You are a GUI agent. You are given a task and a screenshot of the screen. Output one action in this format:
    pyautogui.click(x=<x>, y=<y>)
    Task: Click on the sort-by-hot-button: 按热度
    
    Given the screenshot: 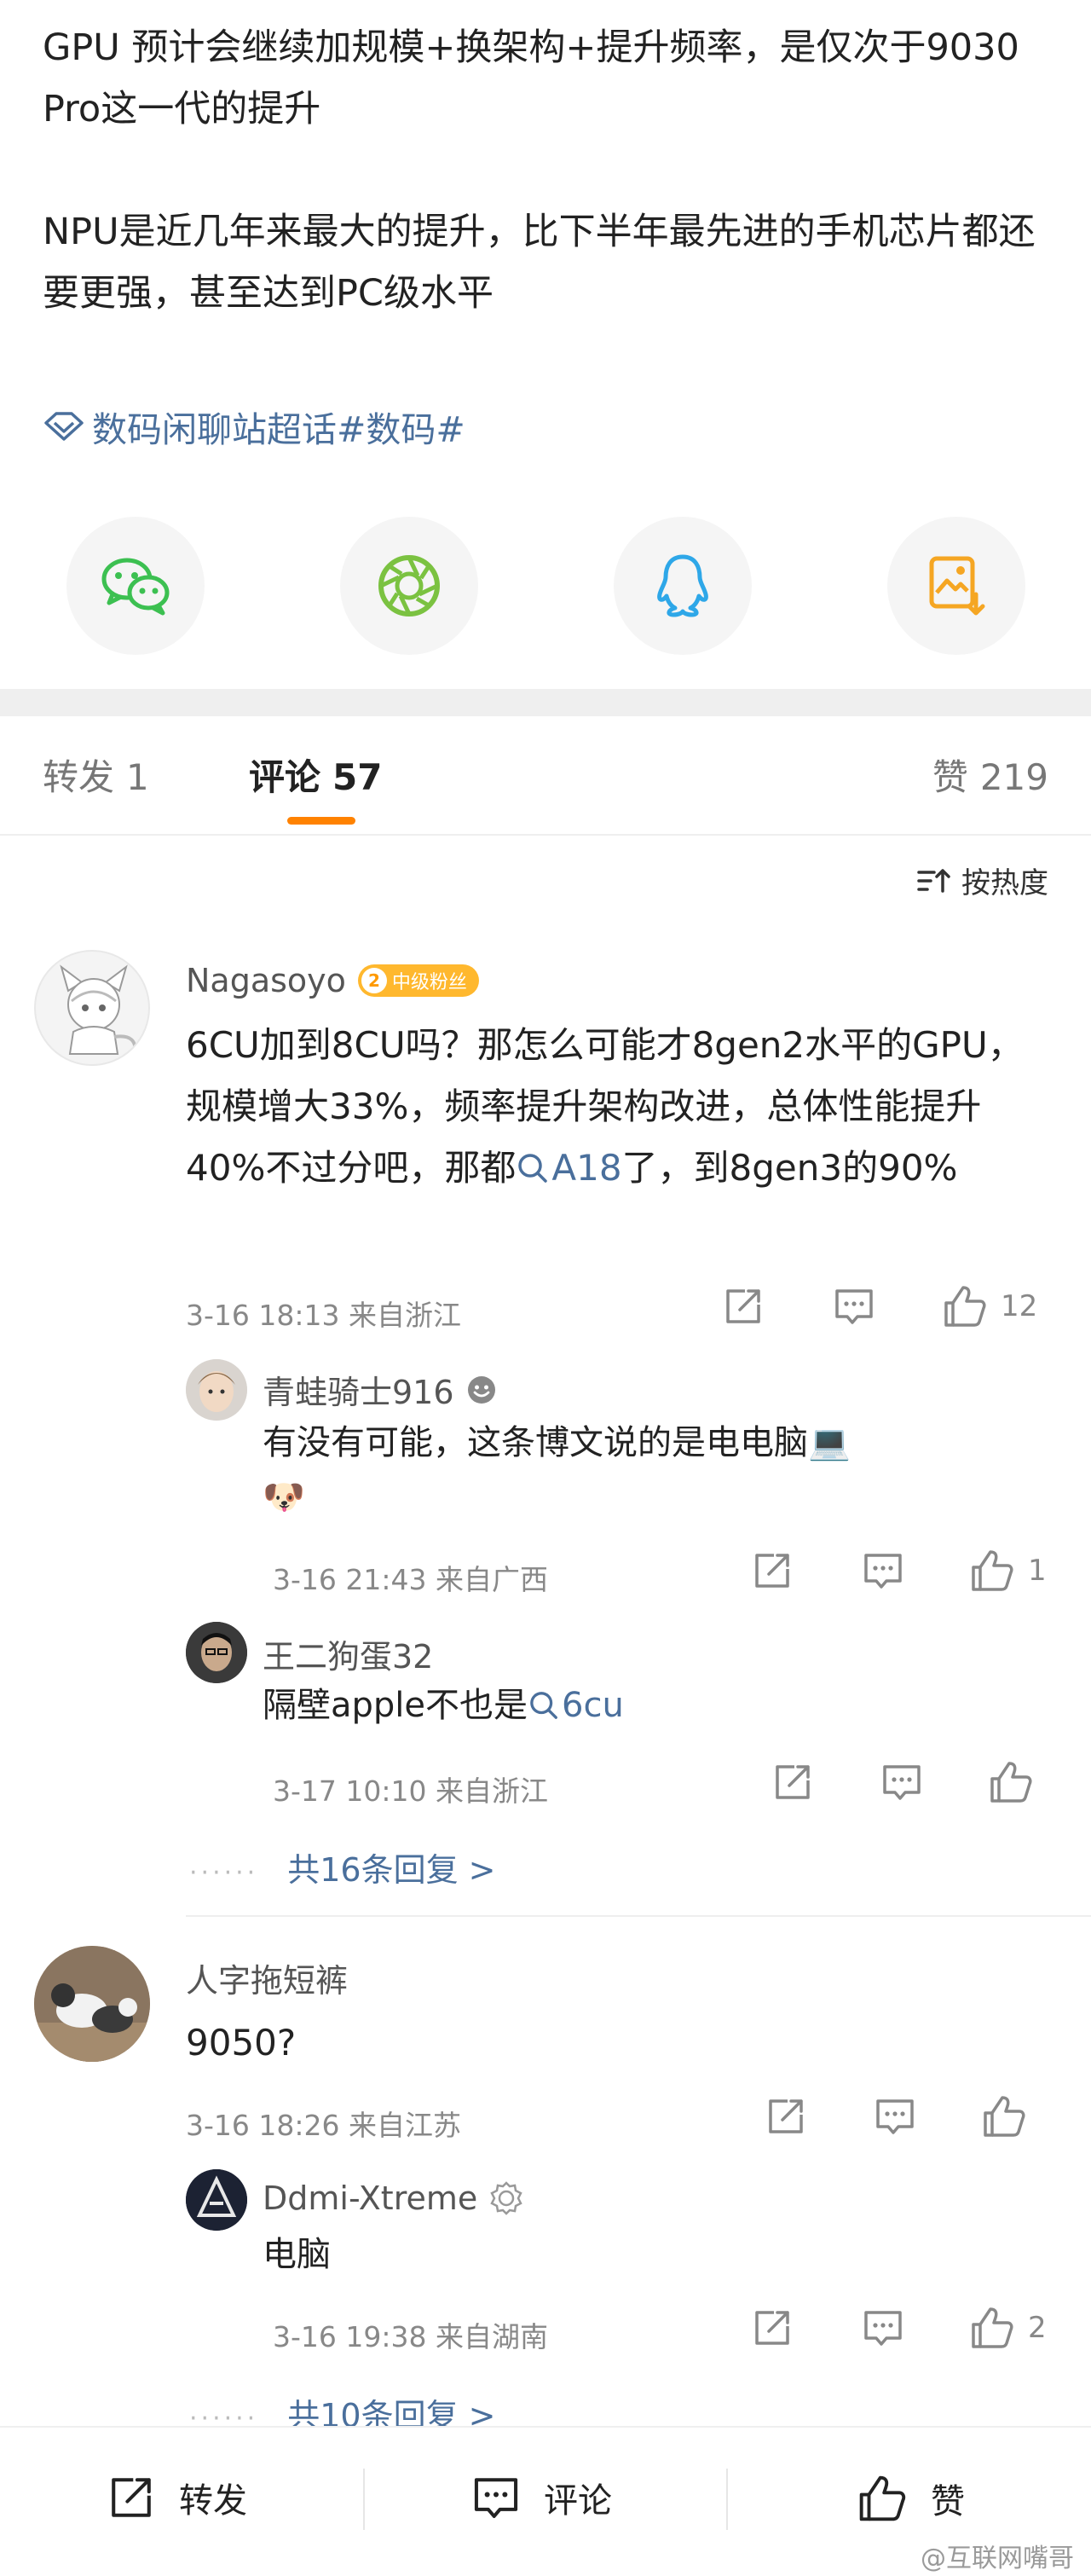 What is the action you would take?
    pyautogui.click(x=982, y=881)
    